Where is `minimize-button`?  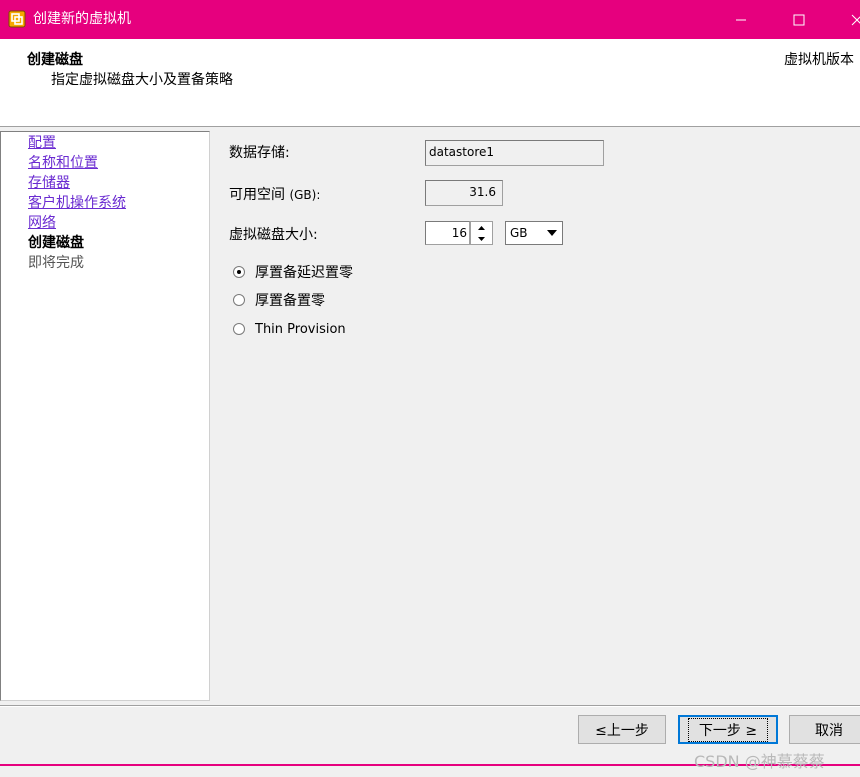 minimize-button is located at coordinates (741, 19).